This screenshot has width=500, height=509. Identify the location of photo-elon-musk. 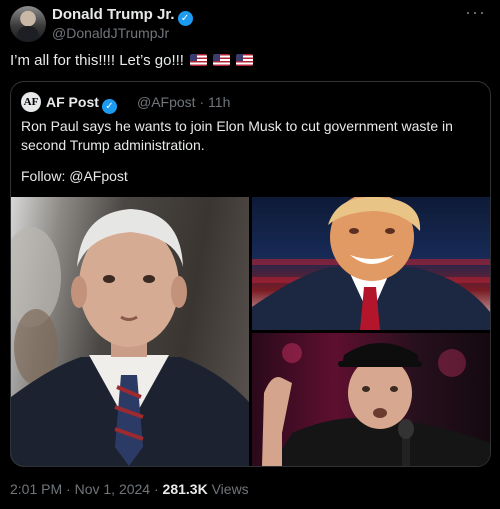
(371, 399).